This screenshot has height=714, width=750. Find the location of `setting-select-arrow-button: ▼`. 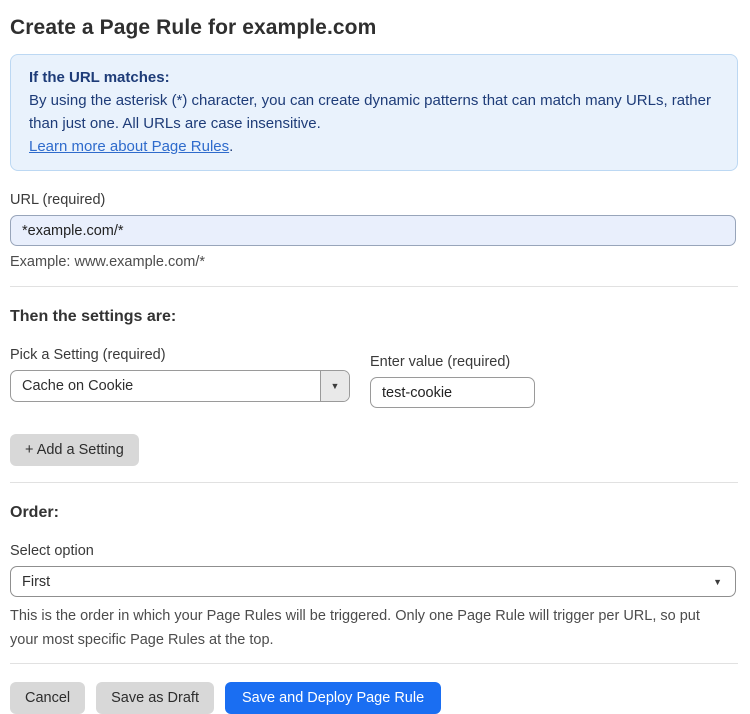

setting-select-arrow-button: ▼ is located at coordinates (334, 386).